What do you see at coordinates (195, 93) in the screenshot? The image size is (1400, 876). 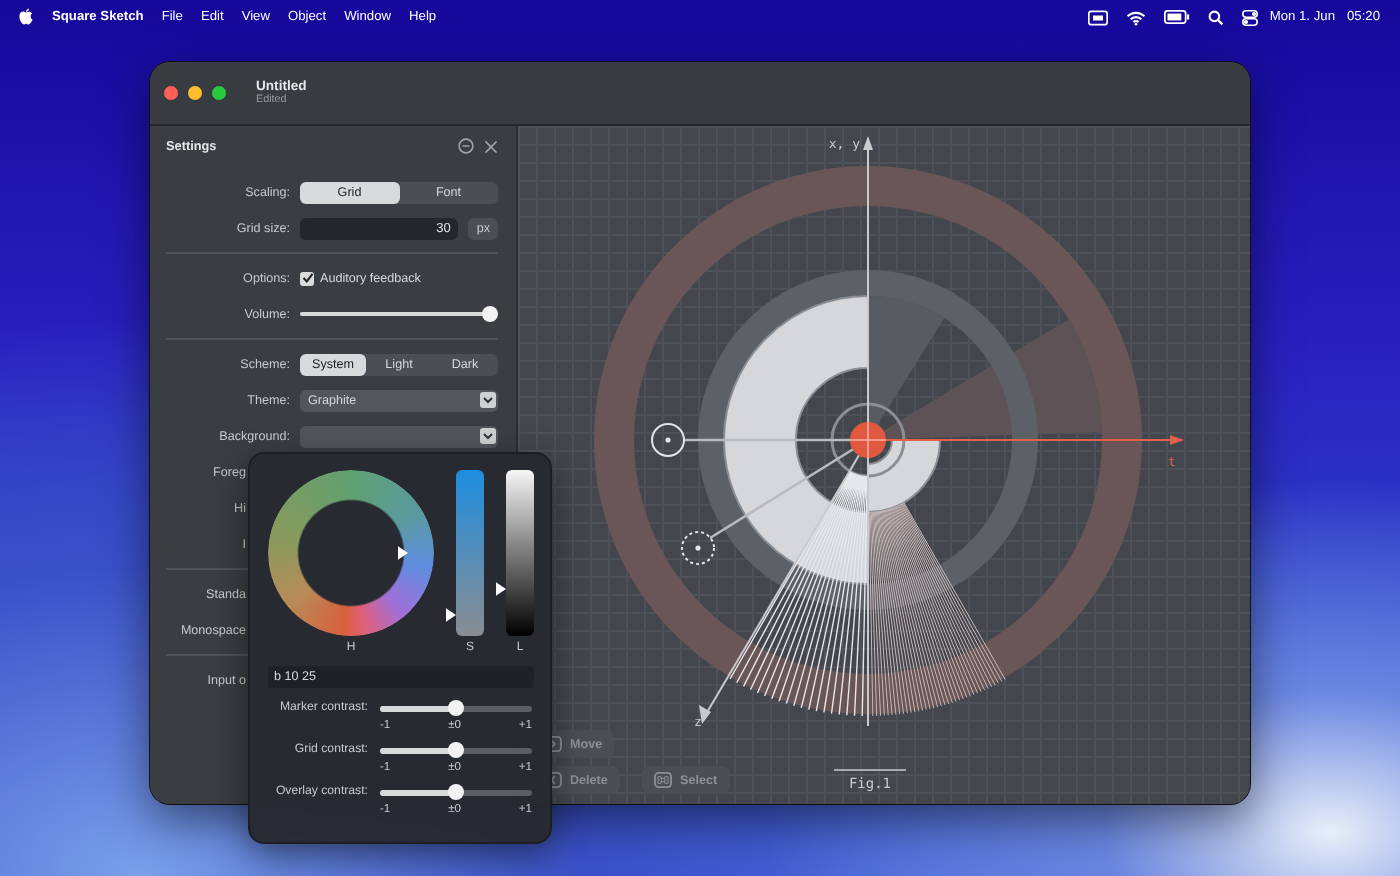 I see `minimize-window-button` at bounding box center [195, 93].